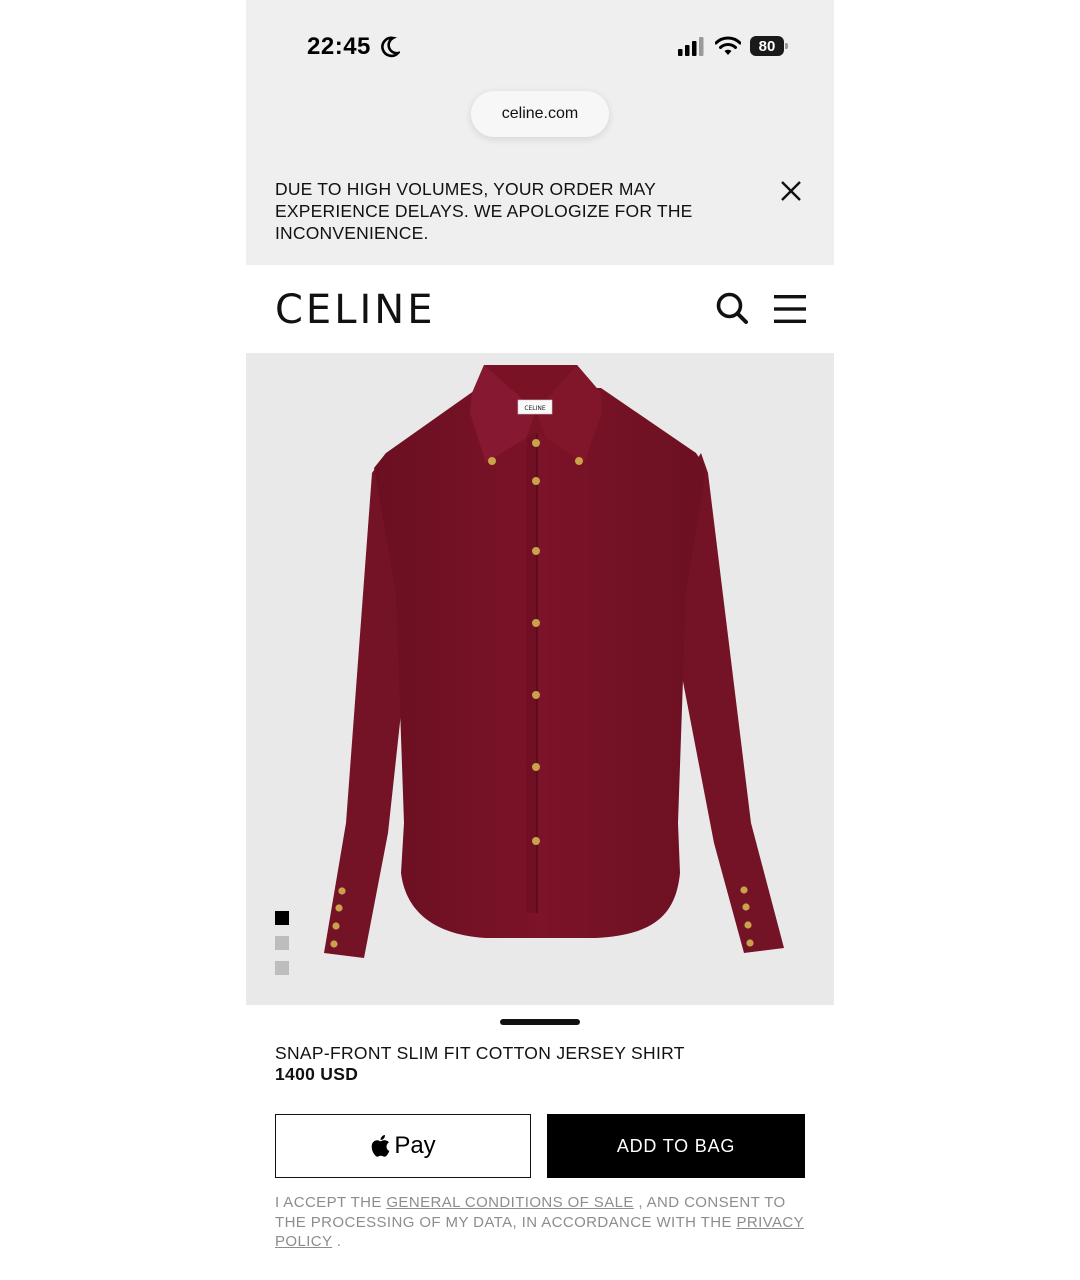  Describe the element at coordinates (540, 1022) in the screenshot. I see `sheet-drag-handle` at that location.